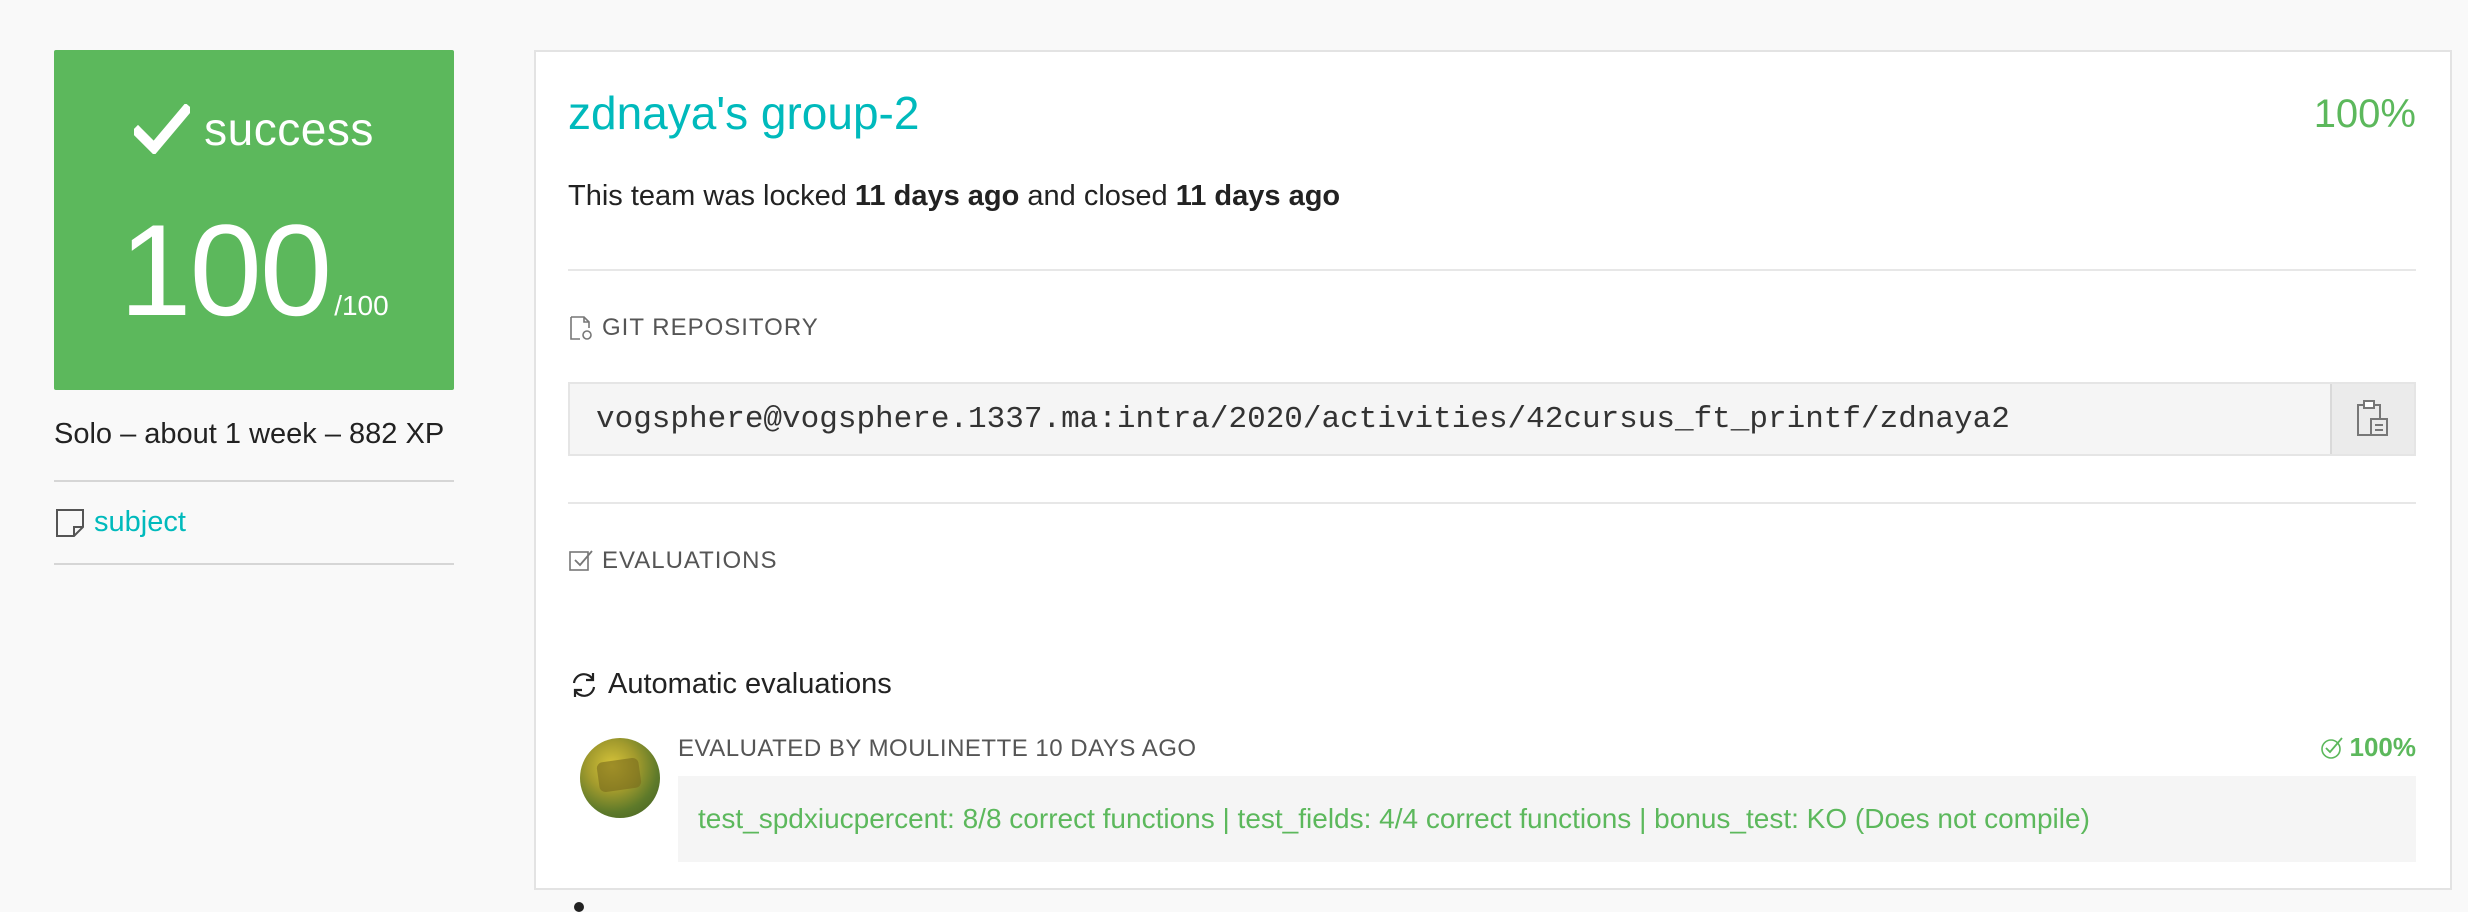 This screenshot has height=912, width=2468. Describe the element at coordinates (581, 328) in the screenshot. I see `git-file-icon` at that location.